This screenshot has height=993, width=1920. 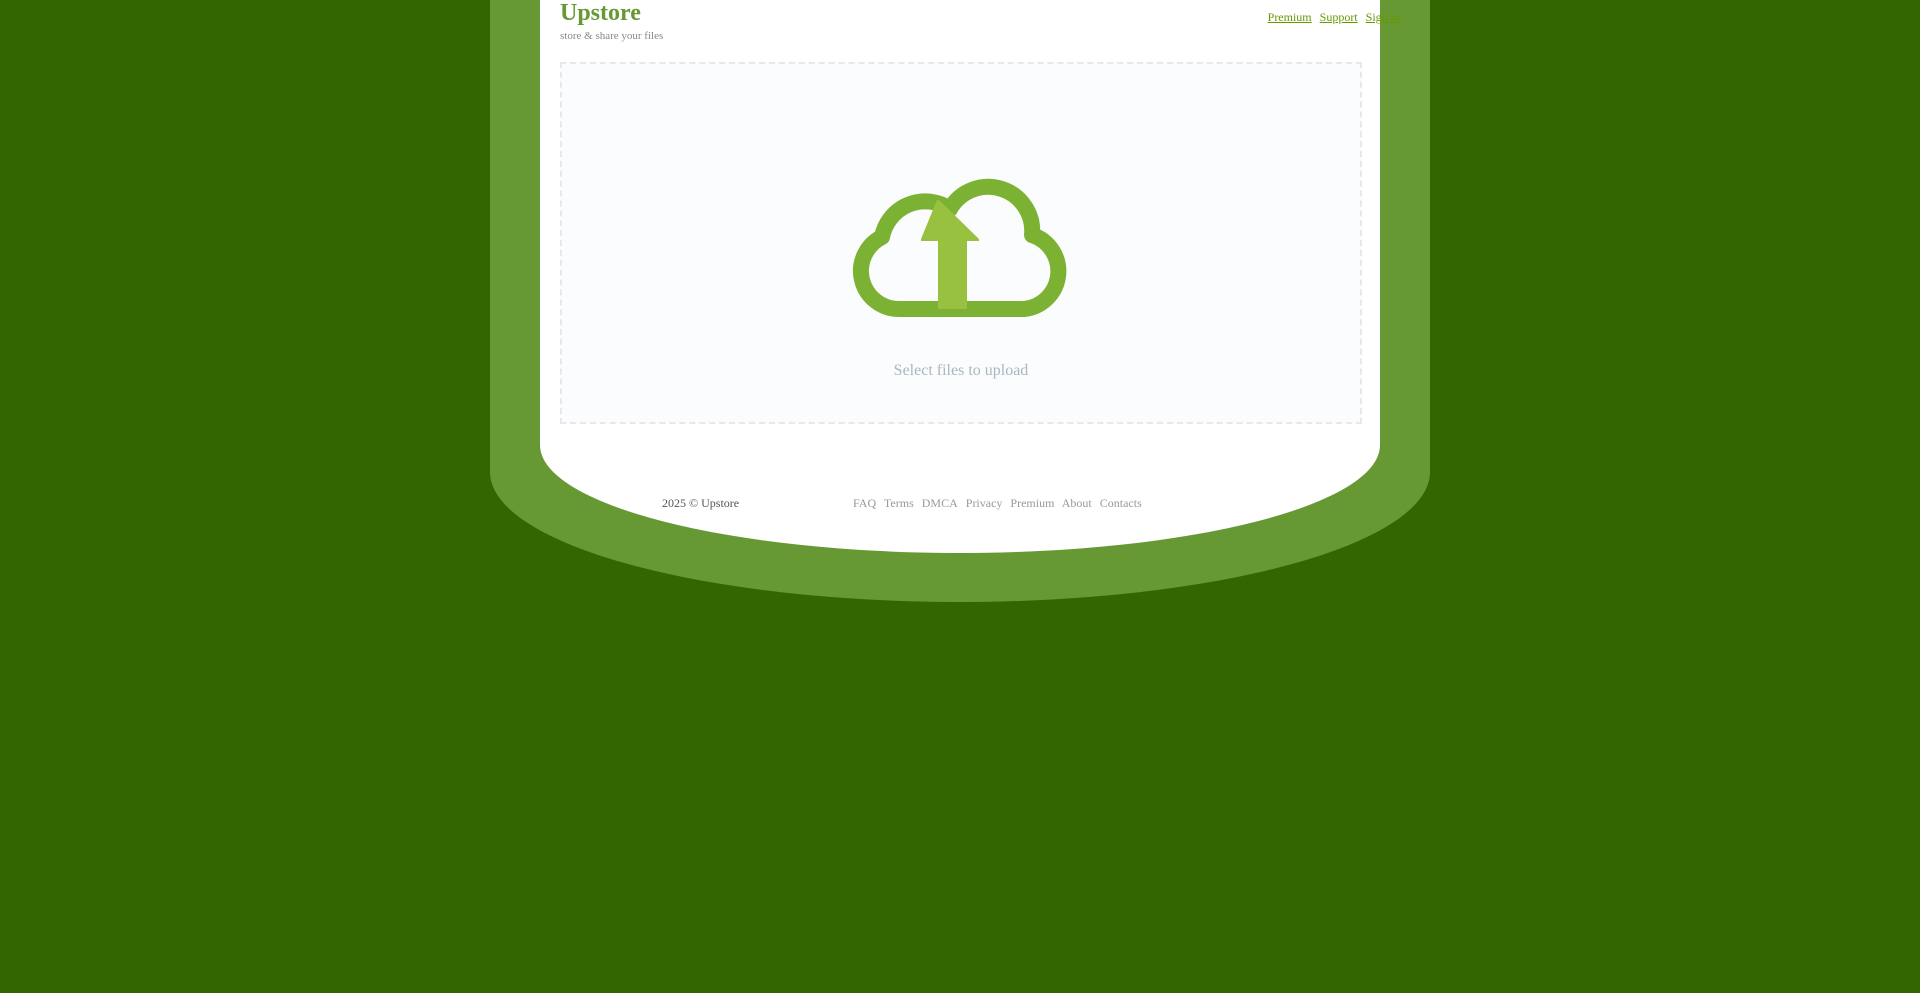 I want to click on footer-link-dmca: DMCA, so click(x=940, y=503).